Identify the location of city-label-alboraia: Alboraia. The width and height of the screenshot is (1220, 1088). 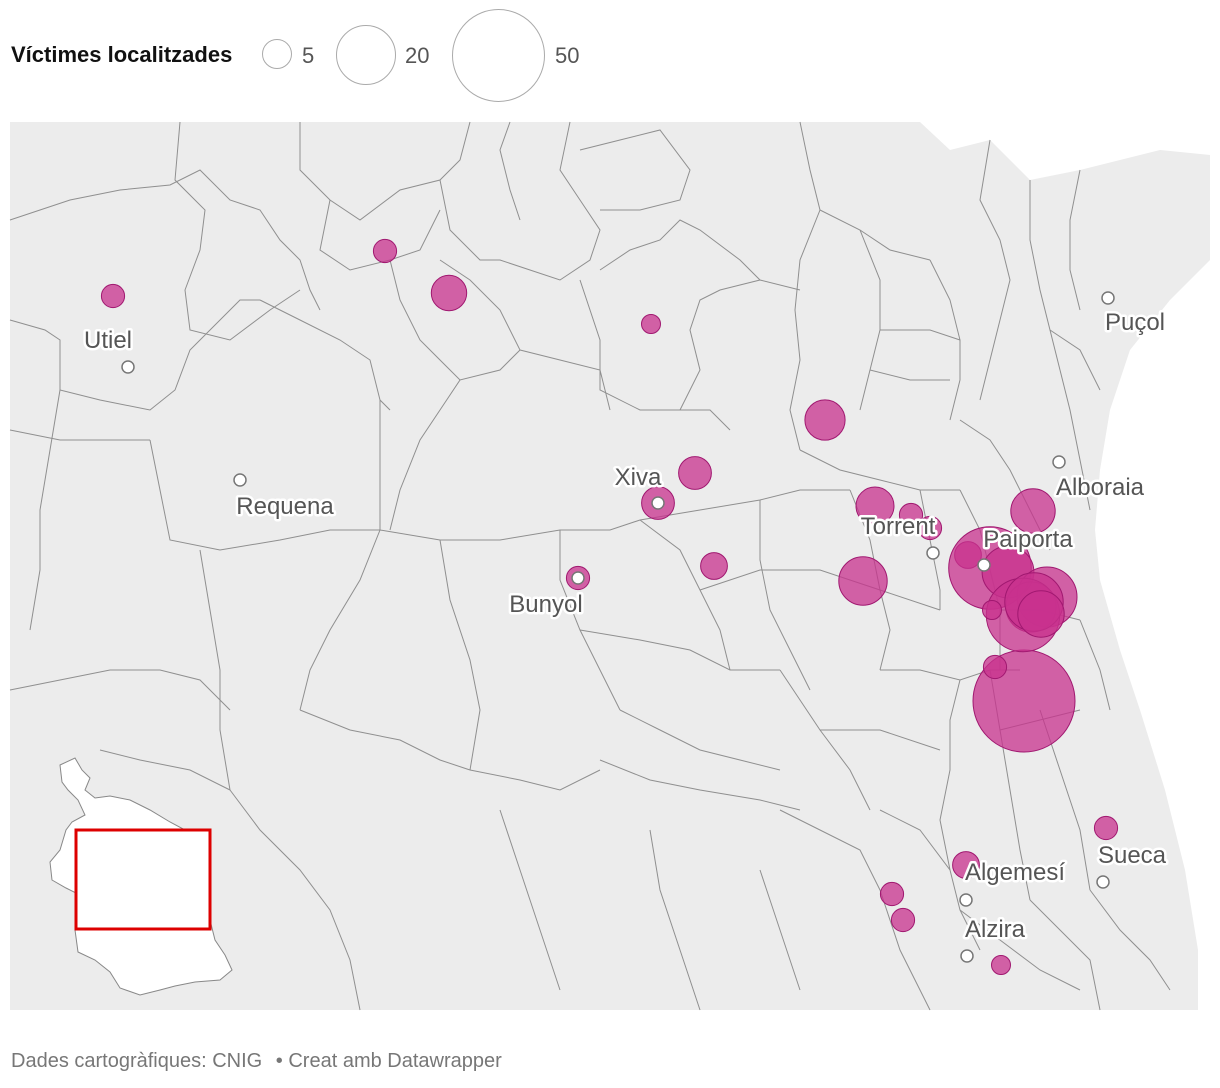
(1100, 487).